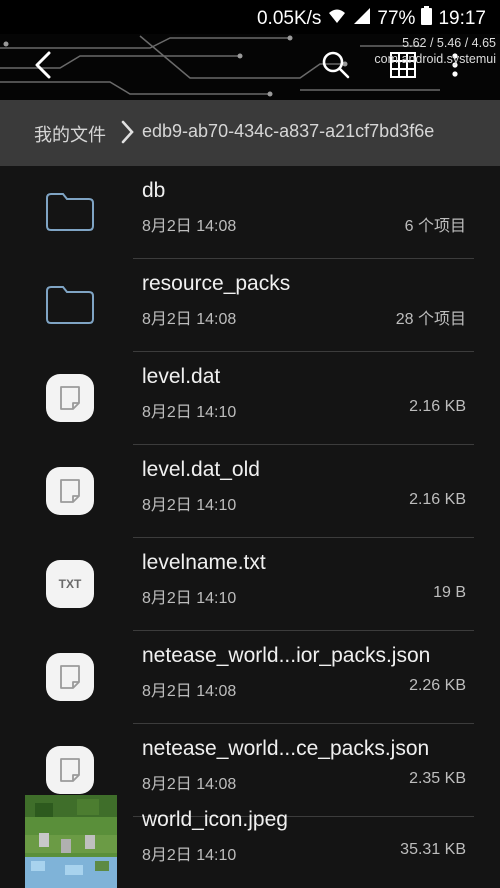  I want to click on status-bar: 0.05K/s 77% 19:17, so click(250, 17).